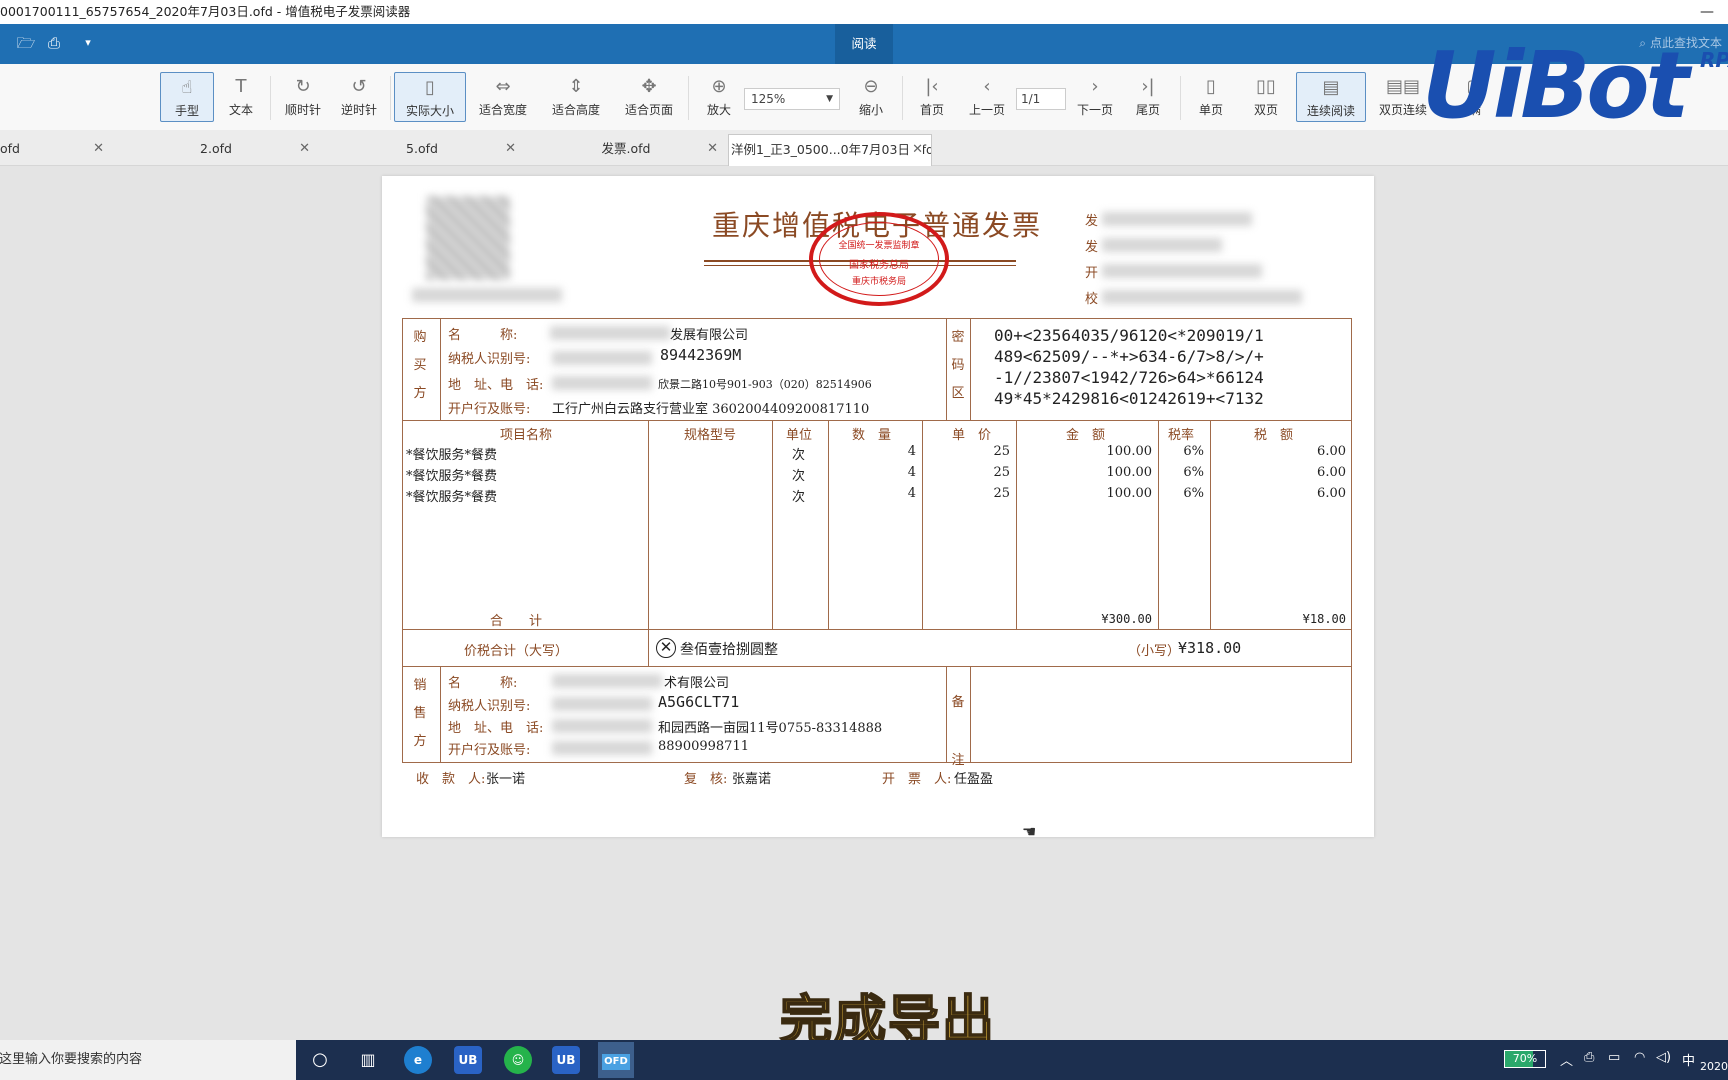  I want to click on task-view-icon: ▥, so click(368, 1060).